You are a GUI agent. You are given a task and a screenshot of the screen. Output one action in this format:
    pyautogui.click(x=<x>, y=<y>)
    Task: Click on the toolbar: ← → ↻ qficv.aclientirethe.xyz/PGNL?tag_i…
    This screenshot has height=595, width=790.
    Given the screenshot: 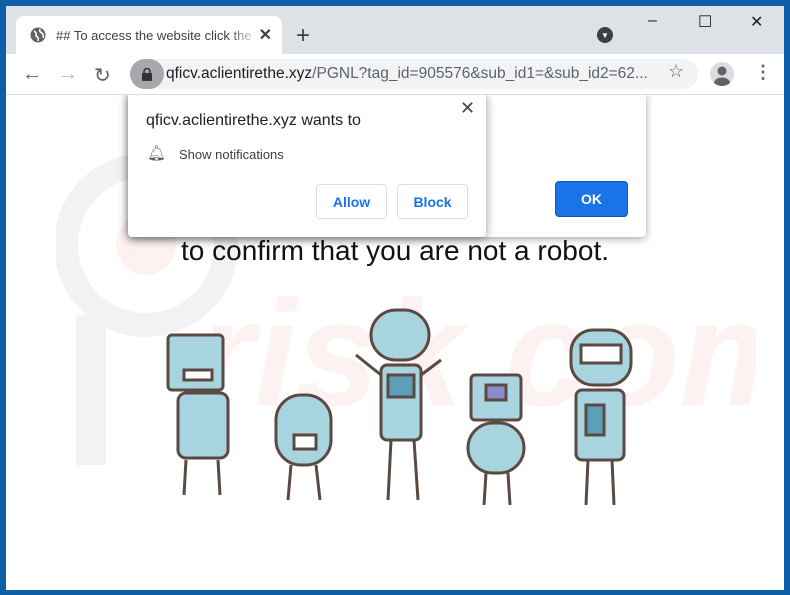 What is the action you would take?
    pyautogui.click(x=395, y=74)
    